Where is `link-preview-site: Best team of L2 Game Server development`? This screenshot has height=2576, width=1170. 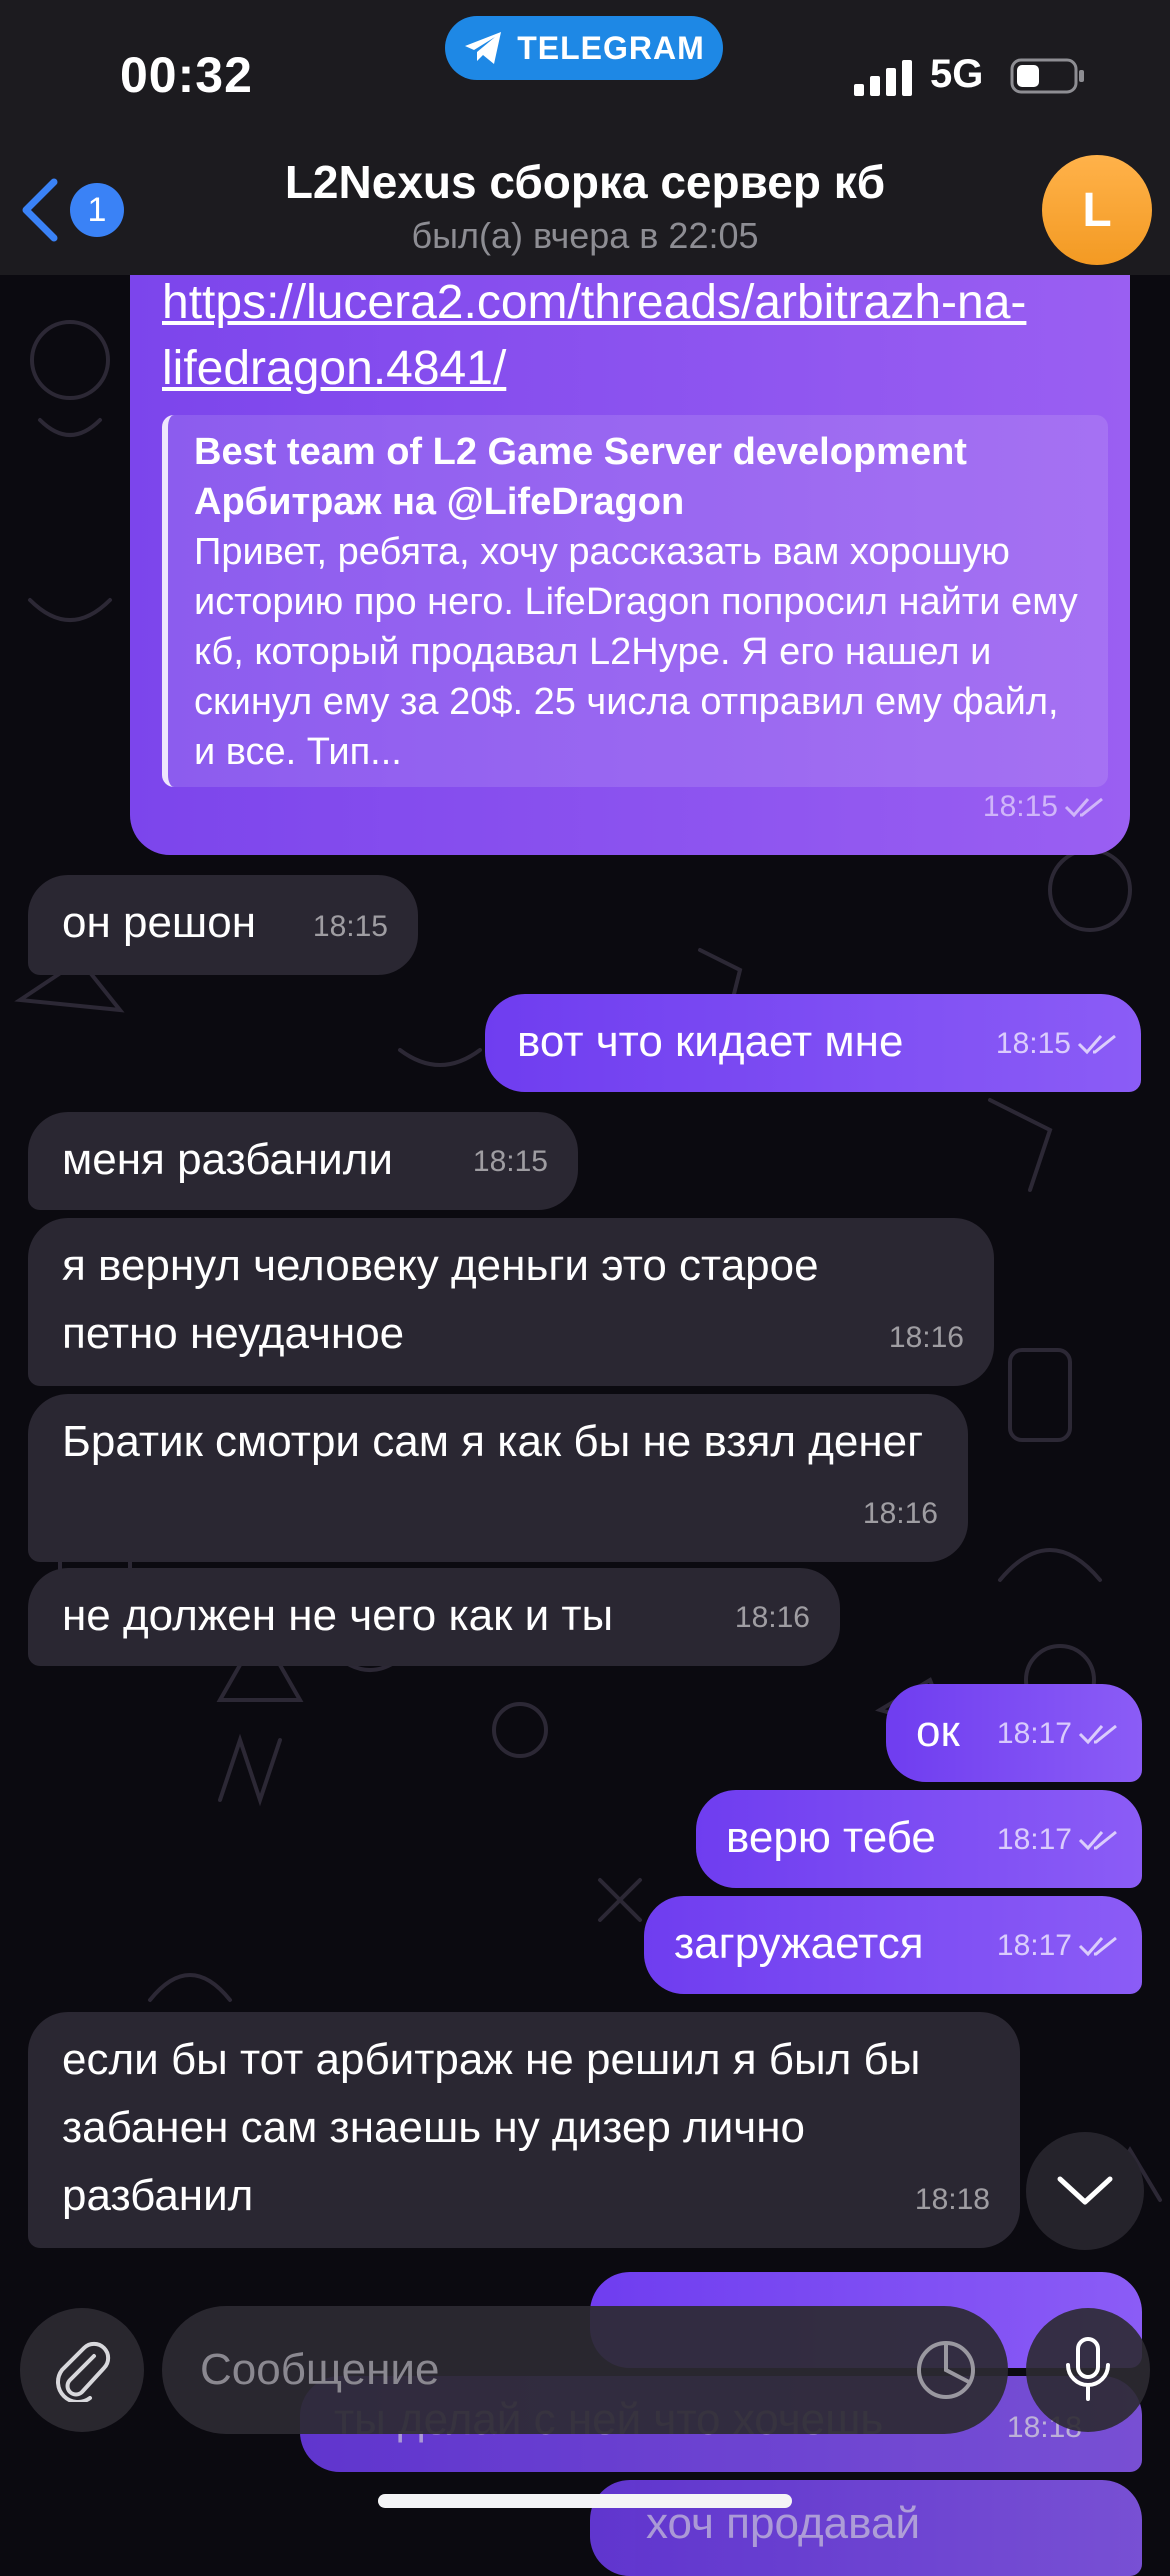 link-preview-site: Best team of L2 Game Server development is located at coordinates (580, 452).